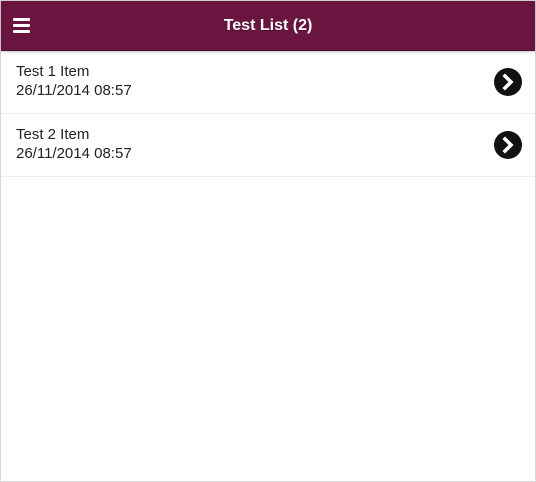 The image size is (536, 482). I want to click on header-bar: Test List (2), so click(268, 26).